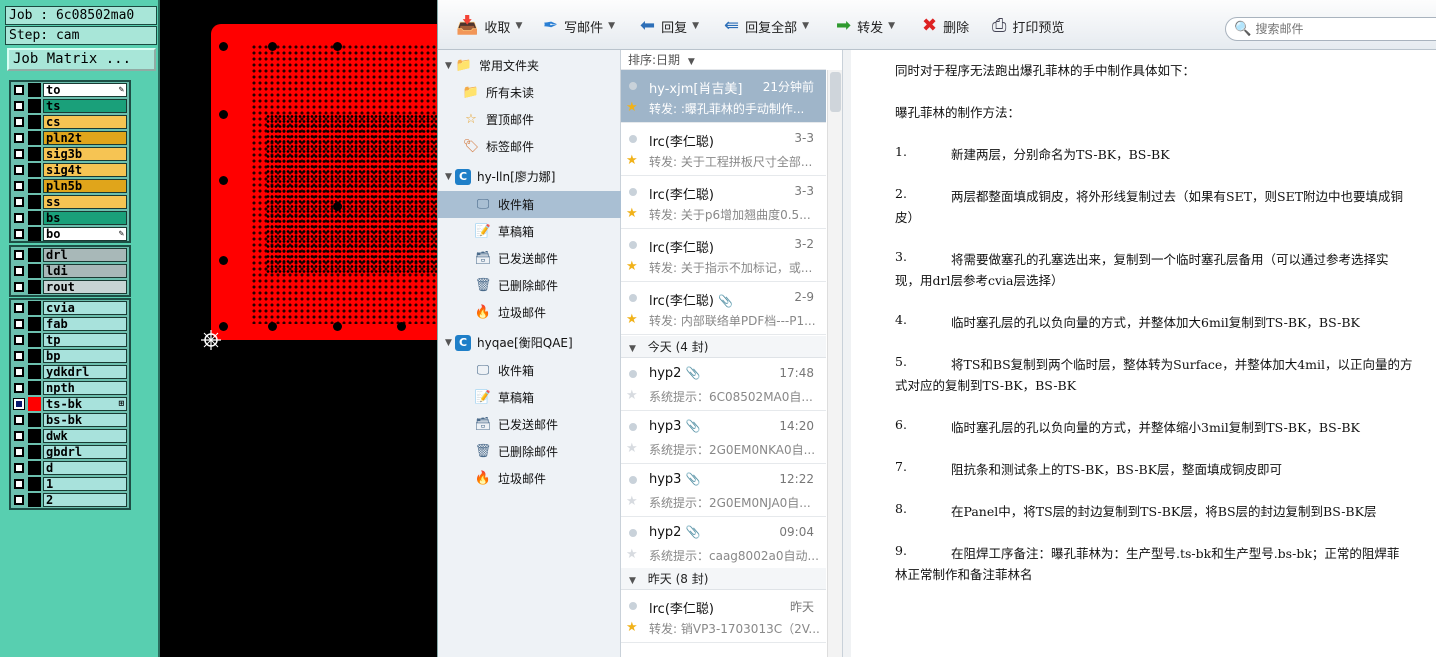 This screenshot has height=657, width=1436. What do you see at coordinates (85, 356) in the screenshot?
I see `layer-name: bp` at bounding box center [85, 356].